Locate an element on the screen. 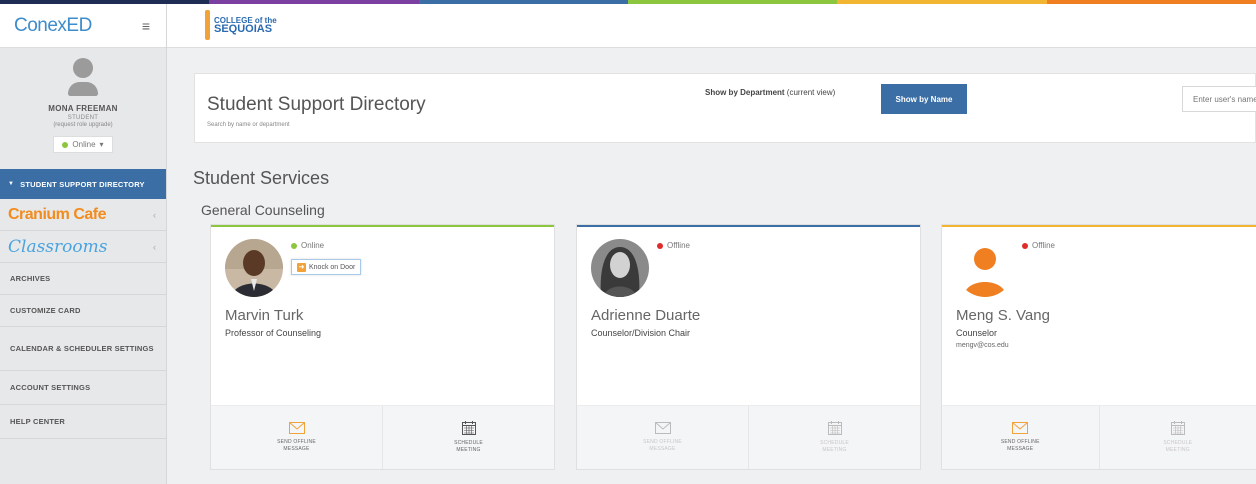 The width and height of the screenshot is (1256, 484). group-title: General Counseling is located at coordinates (263, 210).